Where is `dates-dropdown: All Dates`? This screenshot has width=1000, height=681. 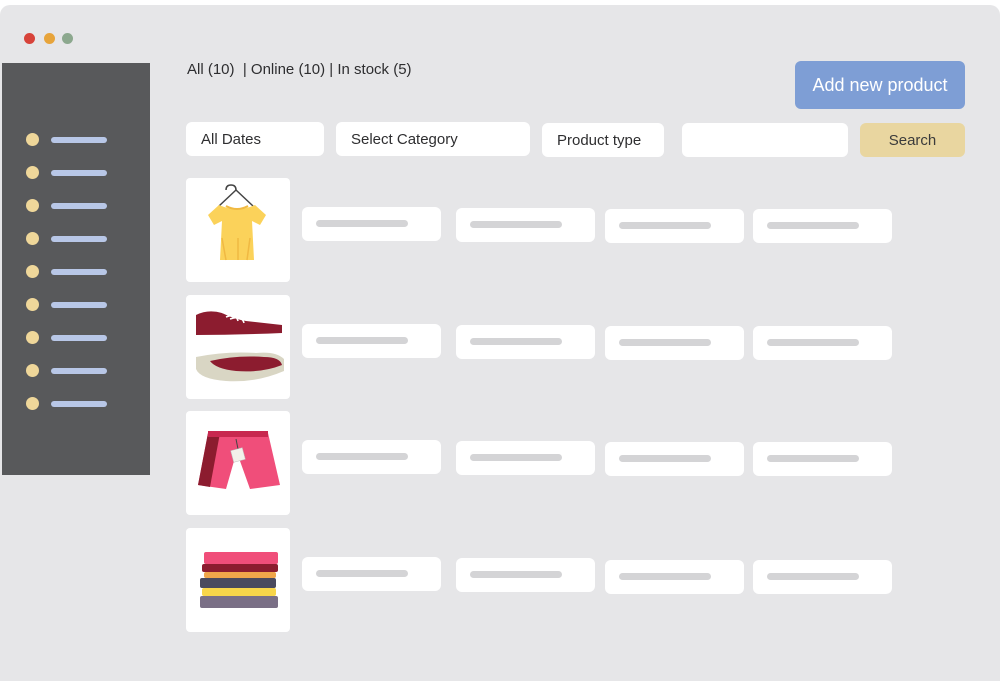
dates-dropdown: All Dates is located at coordinates (255, 139).